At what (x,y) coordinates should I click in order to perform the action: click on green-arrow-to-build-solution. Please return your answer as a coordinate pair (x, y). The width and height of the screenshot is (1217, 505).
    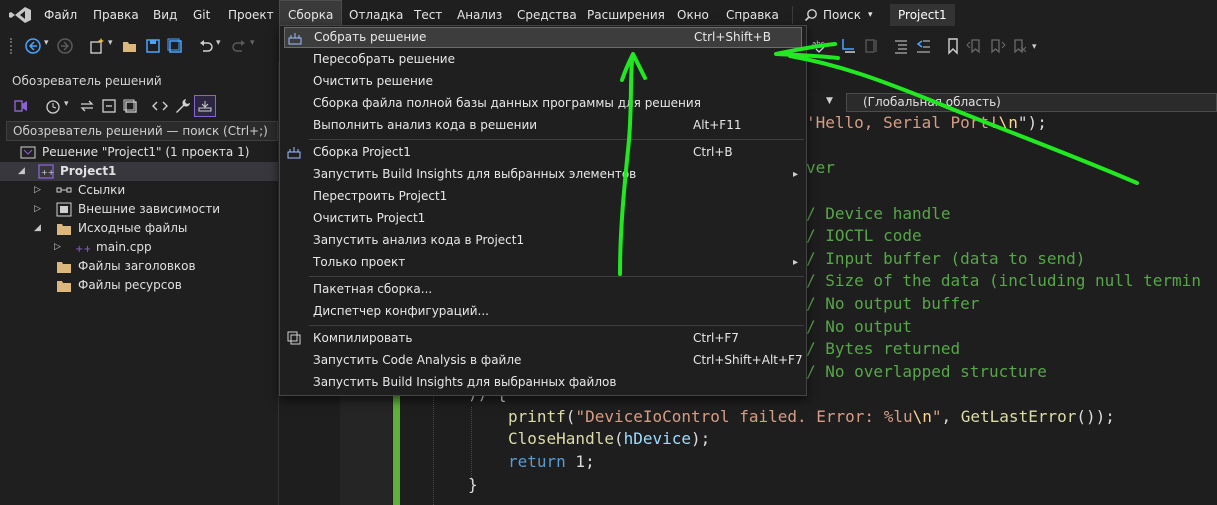
    Looking at the image, I should click on (956, 113).